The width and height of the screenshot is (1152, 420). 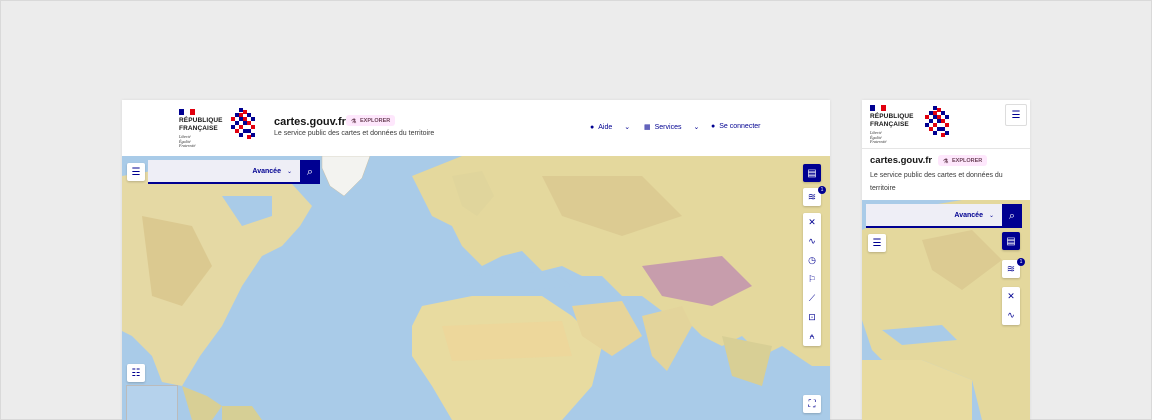 I want to click on nav-login-label: Se connecter, so click(x=740, y=126).